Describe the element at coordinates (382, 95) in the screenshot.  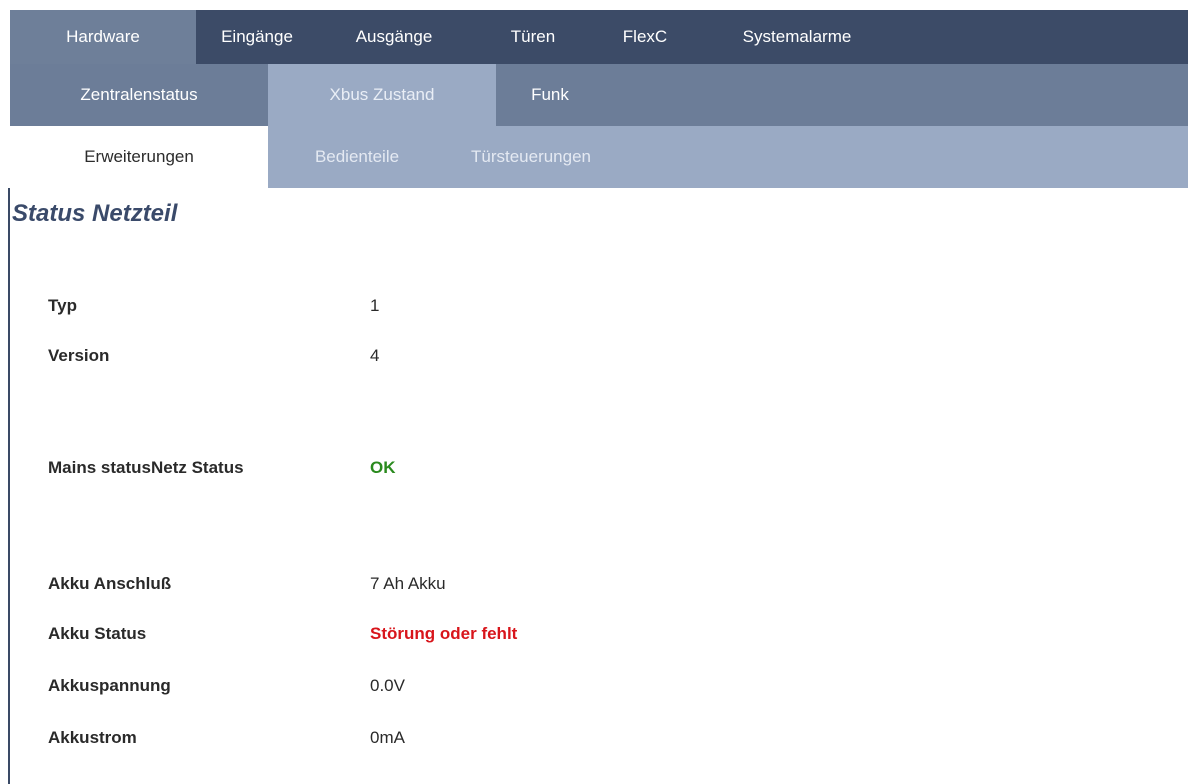
I see `tab-xbus-zustand: Xbus Zustand` at that location.